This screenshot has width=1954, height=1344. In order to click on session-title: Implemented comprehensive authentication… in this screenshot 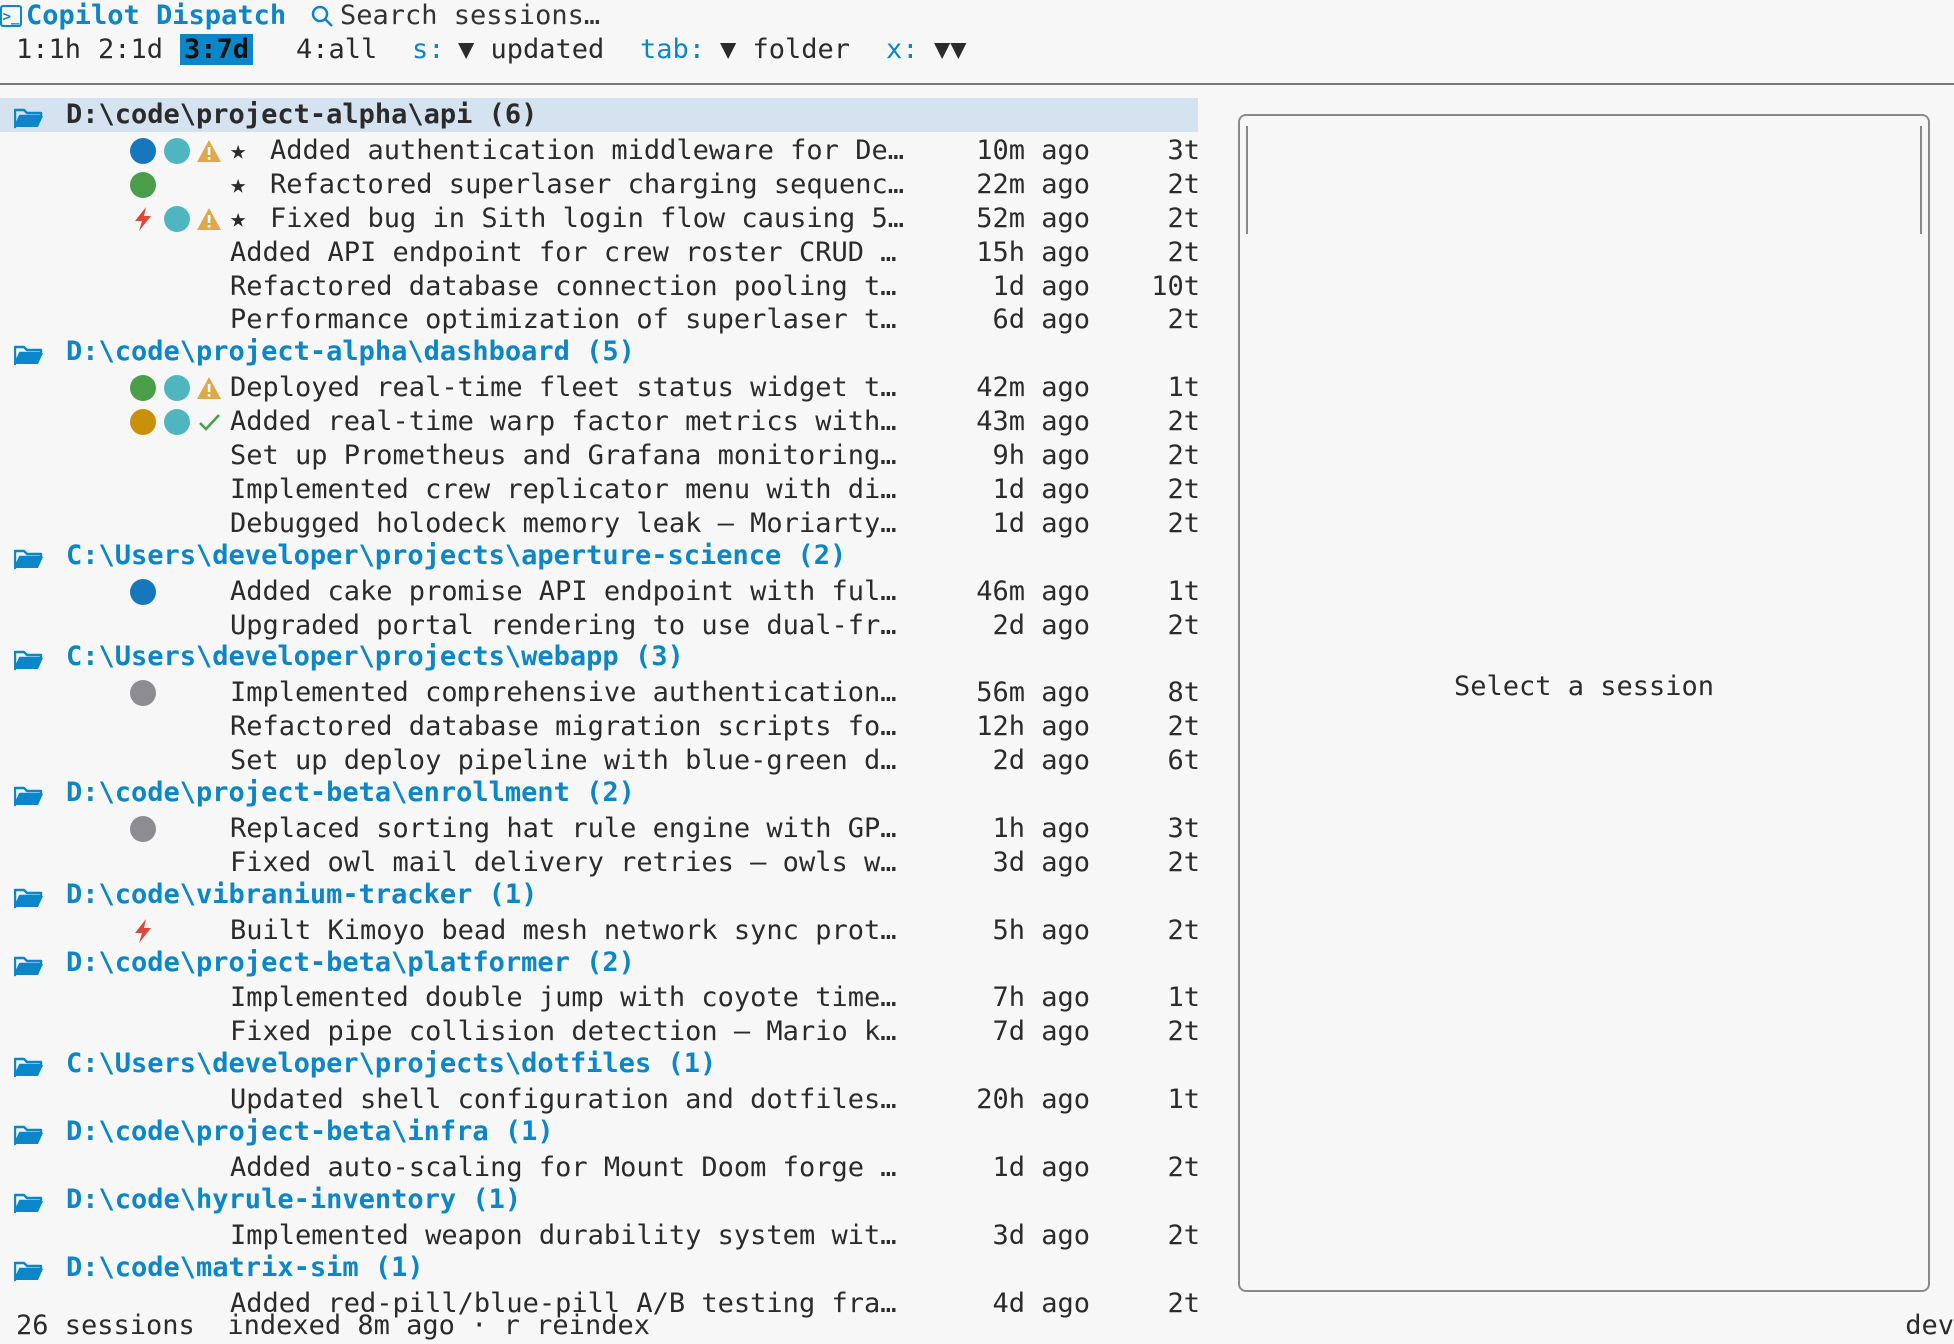, I will do `click(563, 693)`.